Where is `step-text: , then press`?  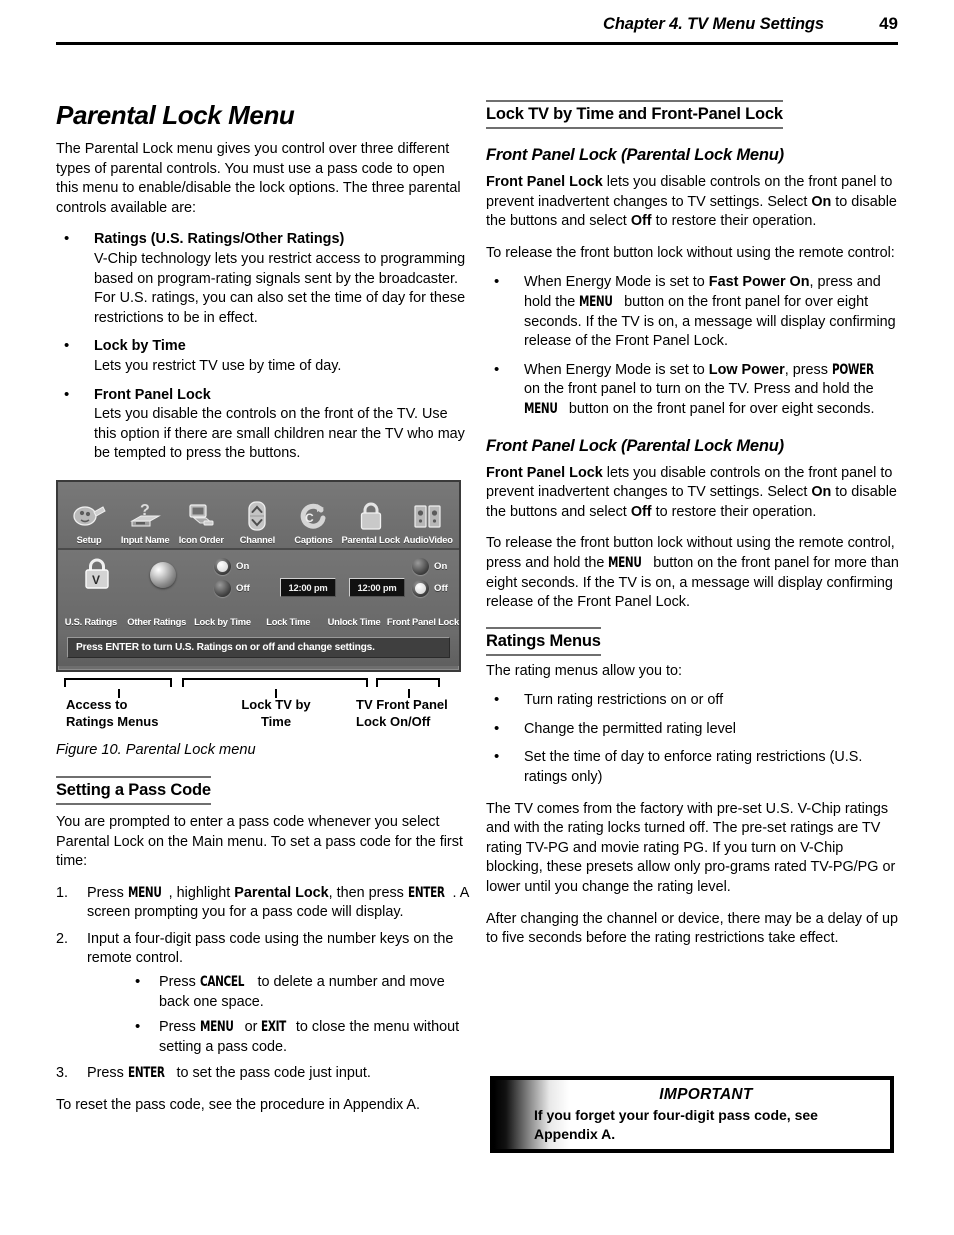
step-text: , then press is located at coordinates (368, 892).